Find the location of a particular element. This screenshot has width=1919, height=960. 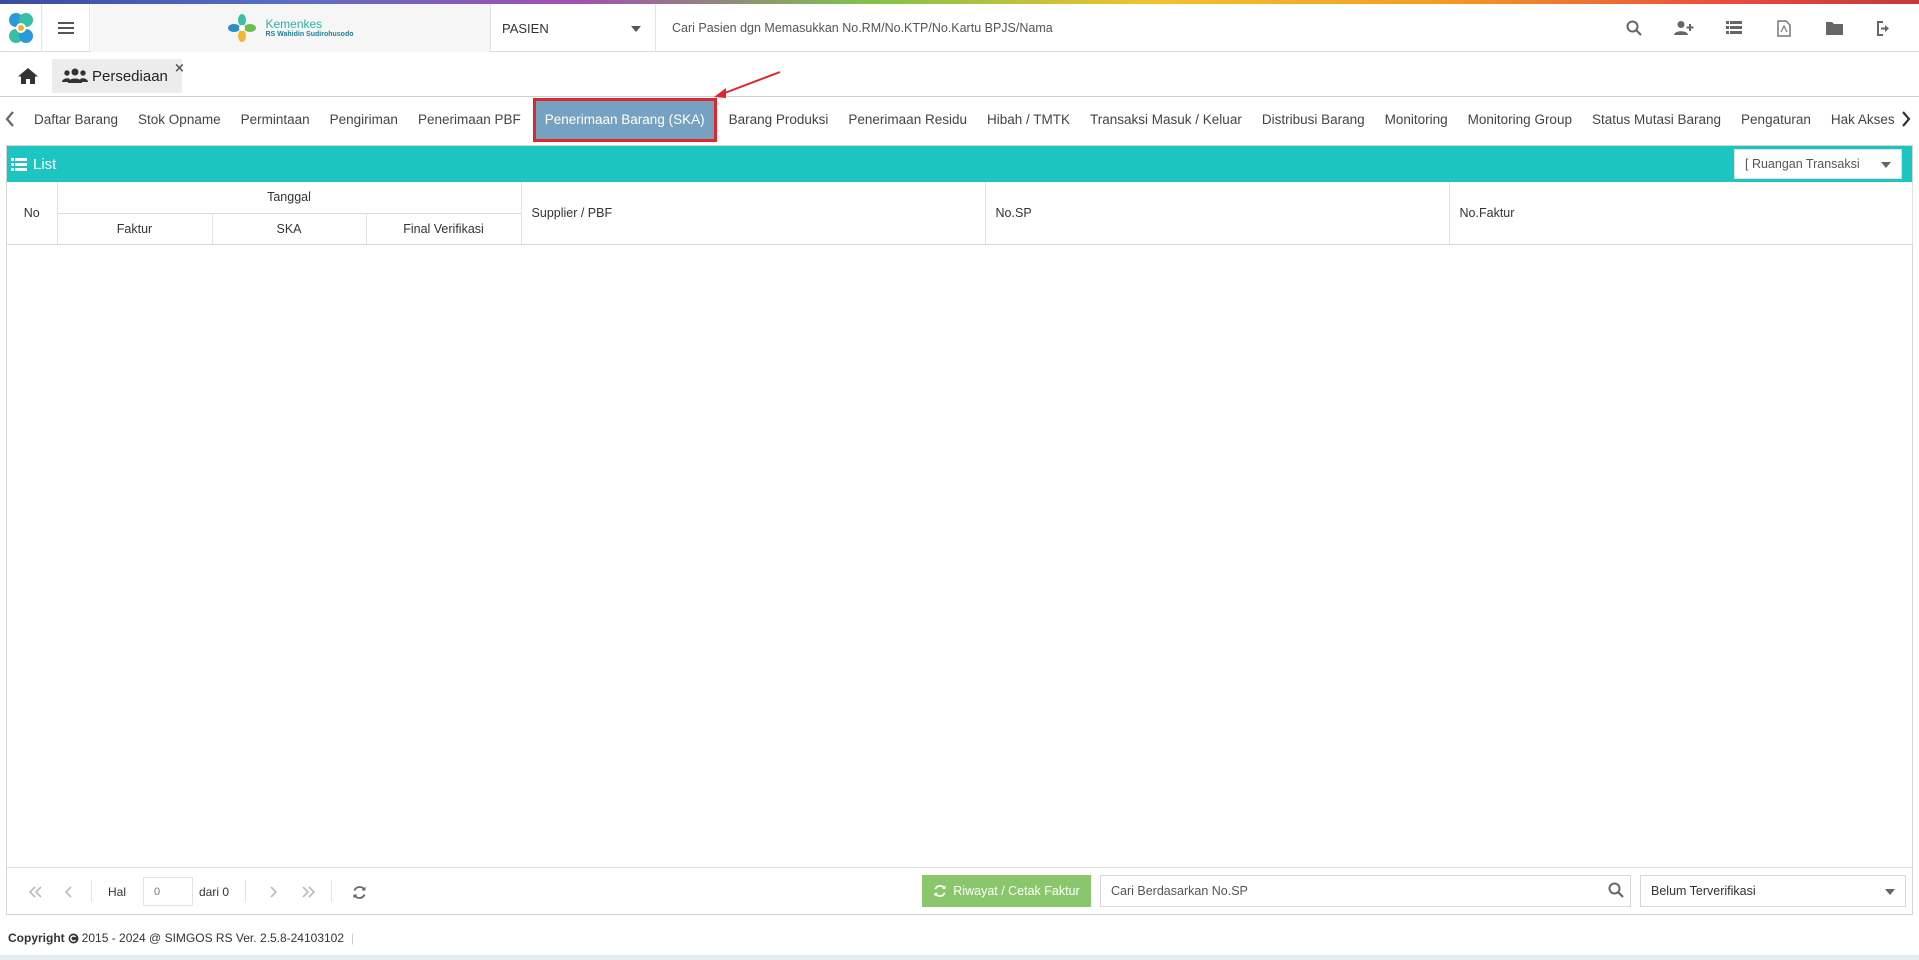

double-chevron-right-icon is located at coordinates (309, 892).